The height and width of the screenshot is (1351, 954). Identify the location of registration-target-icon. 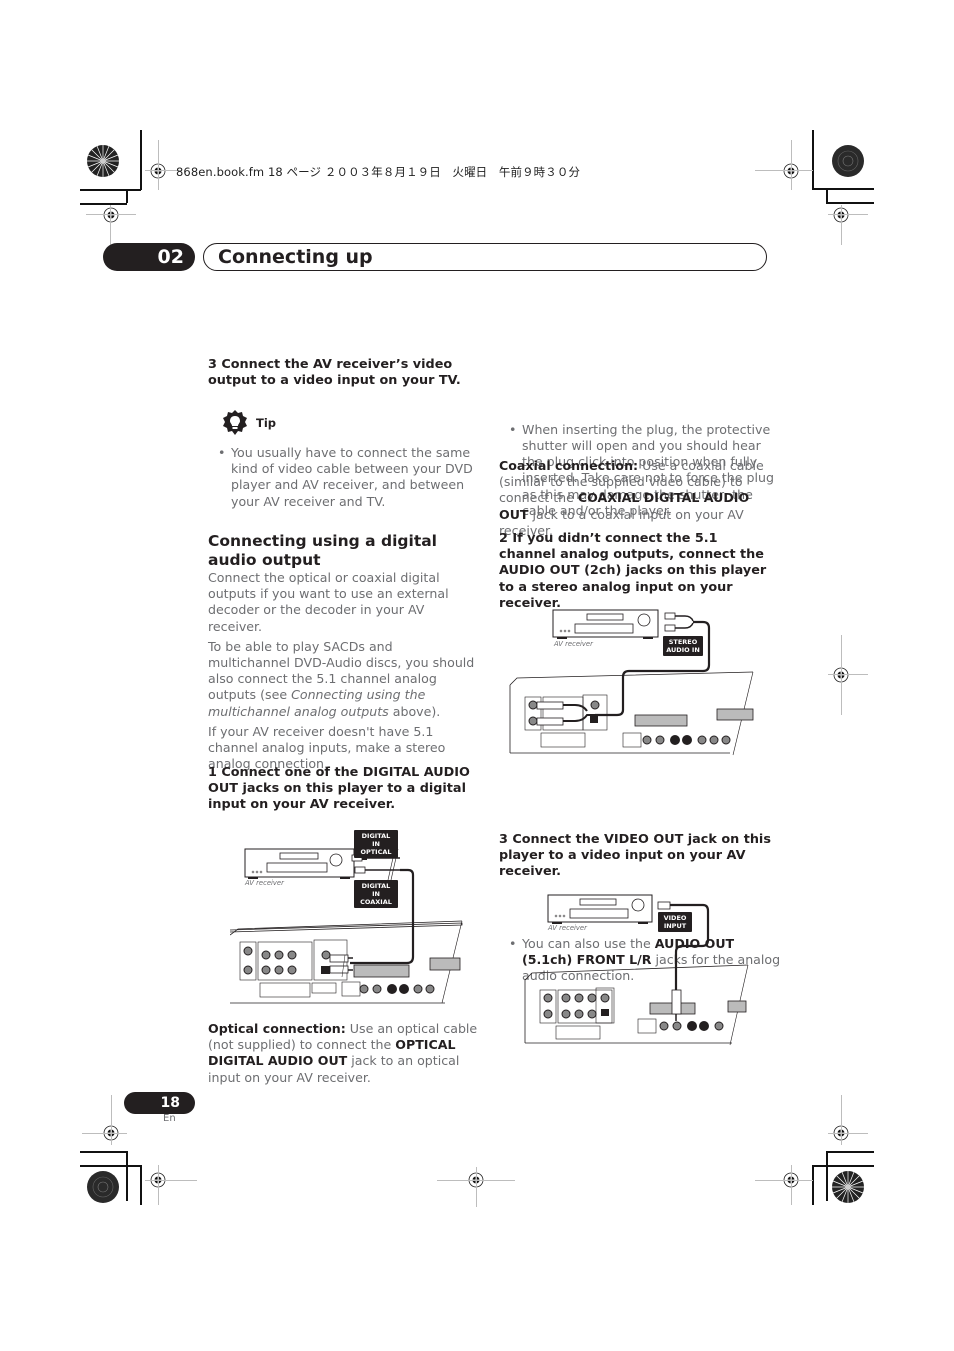
(111, 215).